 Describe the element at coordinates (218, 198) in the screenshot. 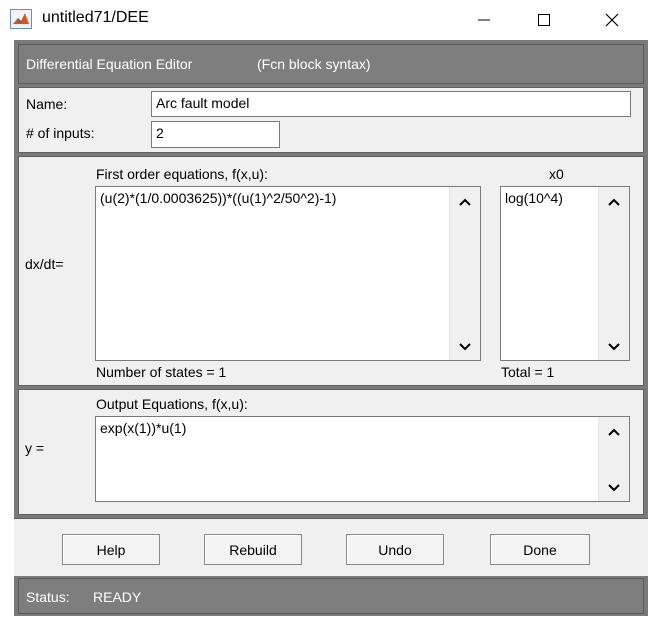

I see `state-equations-text: (u(2)*(1/0.0003625))*((u(1)^2/50^2)-1)` at that location.